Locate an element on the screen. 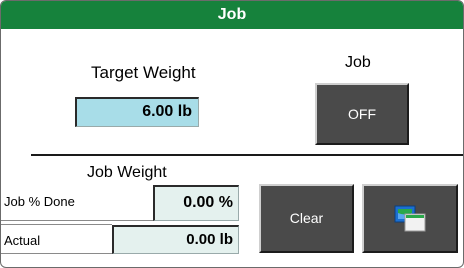 This screenshot has height=268, width=464. switch-screen-icon is located at coordinates (411, 219).